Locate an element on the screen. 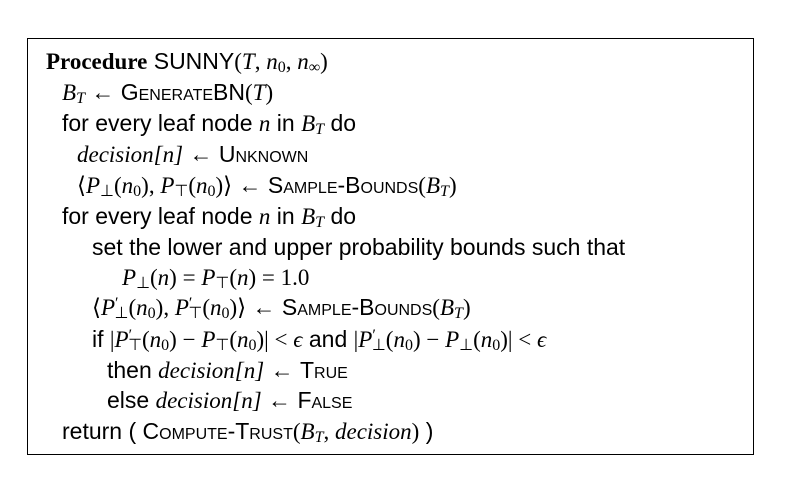 The image size is (786, 485). if-keyword: if is located at coordinates (101, 339).